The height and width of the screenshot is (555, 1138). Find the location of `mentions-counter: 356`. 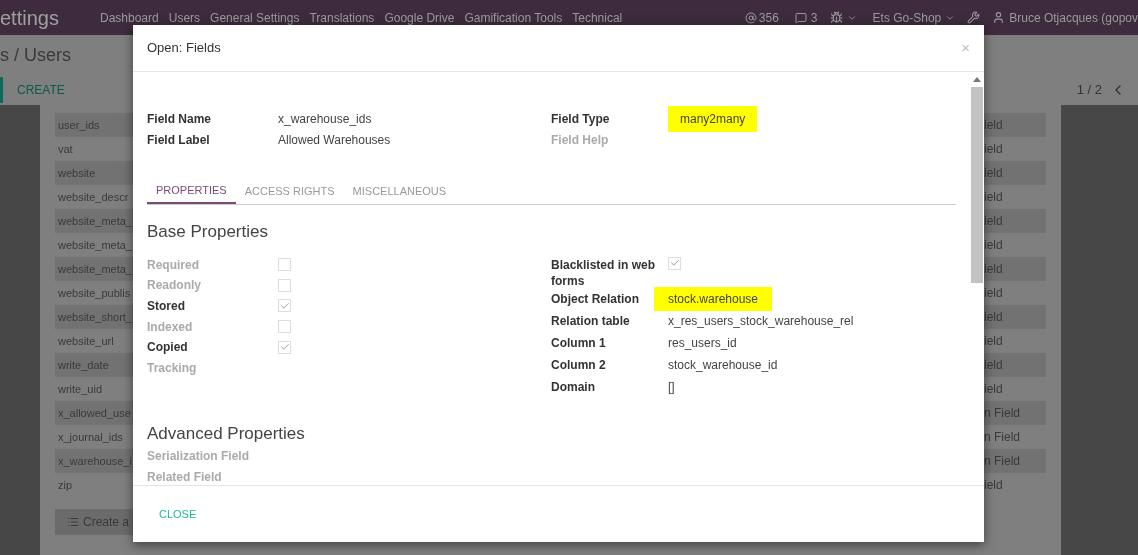

mentions-counter: 356 is located at coordinates (768, 17).